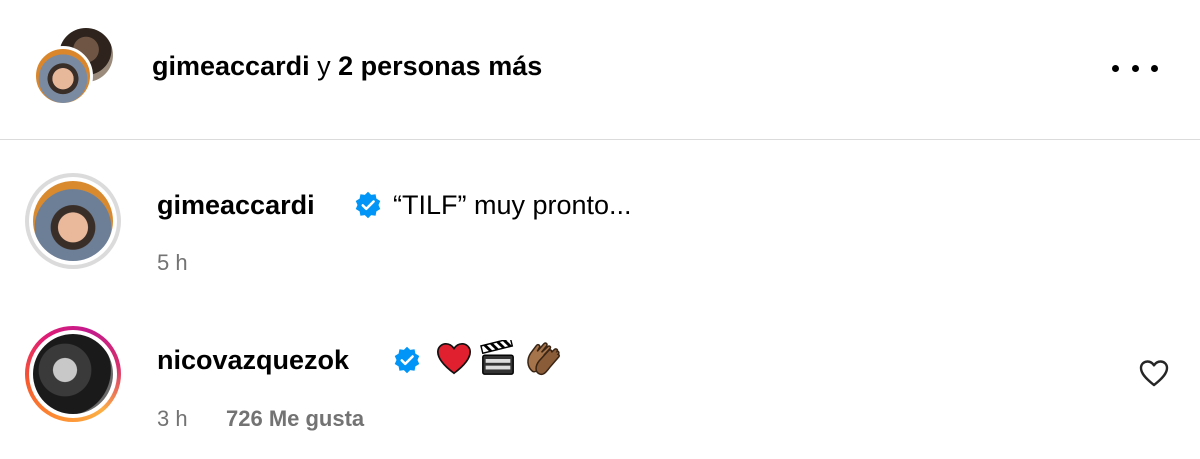 This screenshot has width=1200, height=459. Describe the element at coordinates (236, 205) in the screenshot. I see `comment-username: gimeaccardi` at that location.